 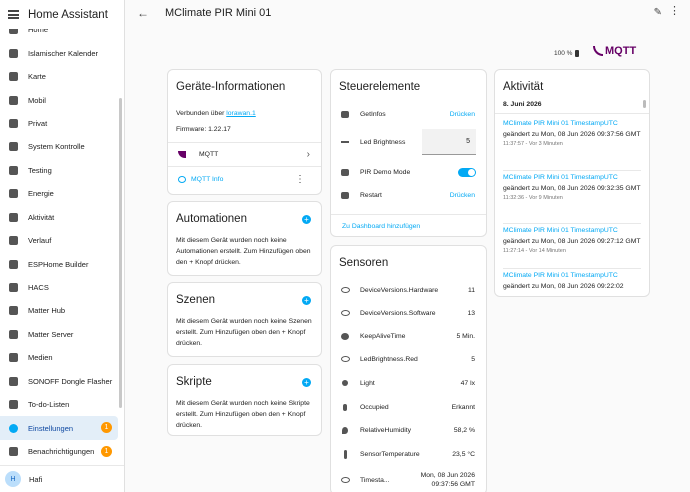 I want to click on battery-icon, so click(x=577, y=53).